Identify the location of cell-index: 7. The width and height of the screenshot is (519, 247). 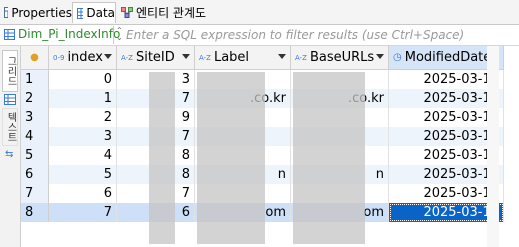
(83, 212).